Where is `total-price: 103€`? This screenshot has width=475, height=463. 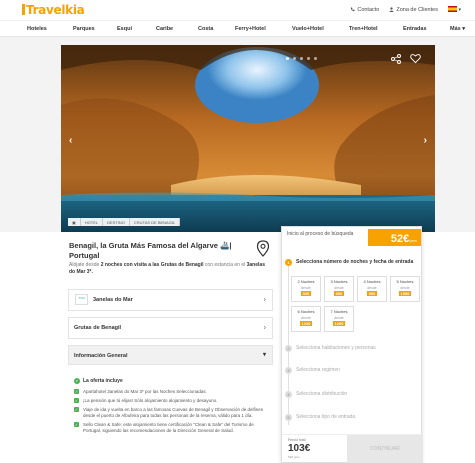
total-price: 103€ is located at coordinates (299, 448).